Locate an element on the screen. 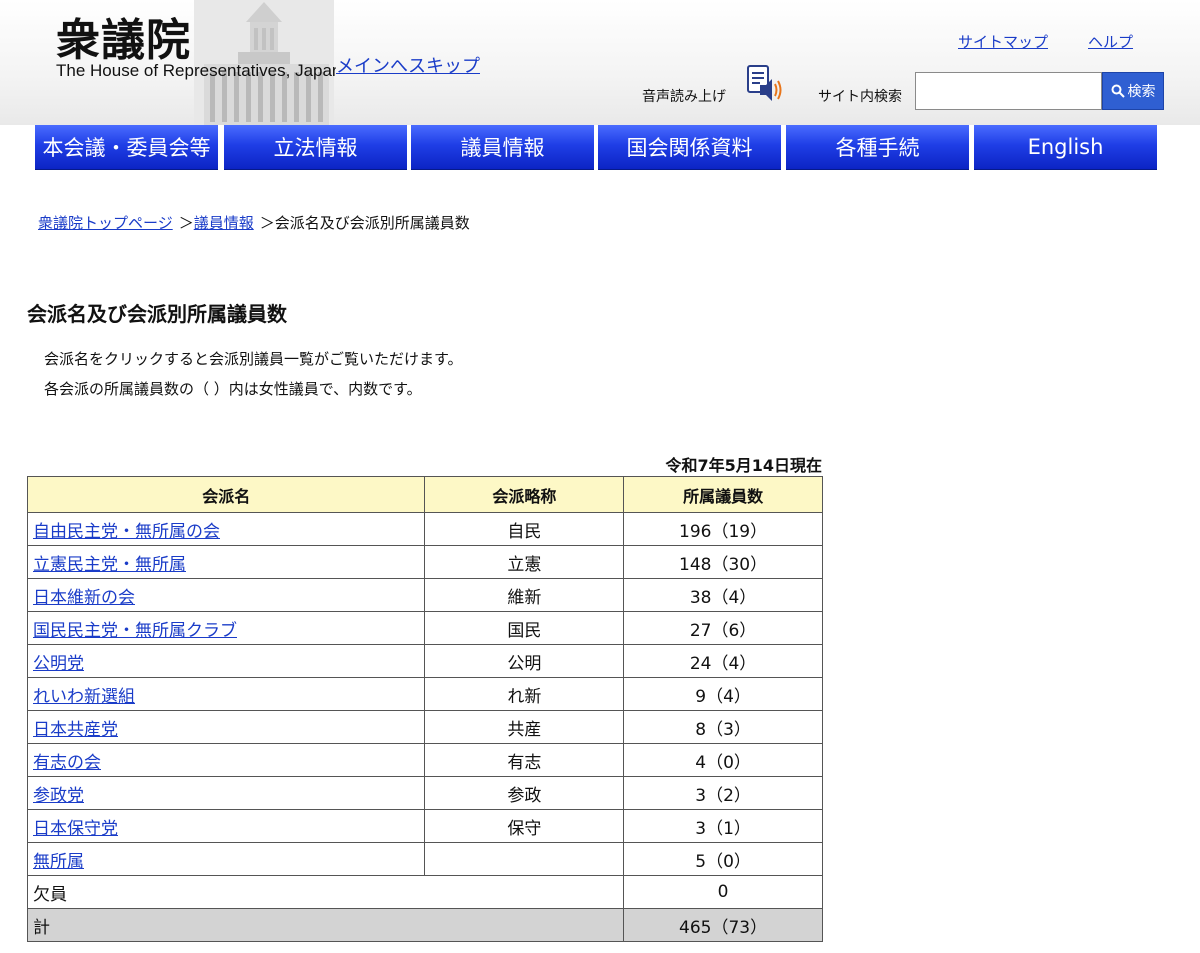 This screenshot has height=953, width=1200. breadcrumb-current: 会派名及び会派別所属議員数 is located at coordinates (372, 223).